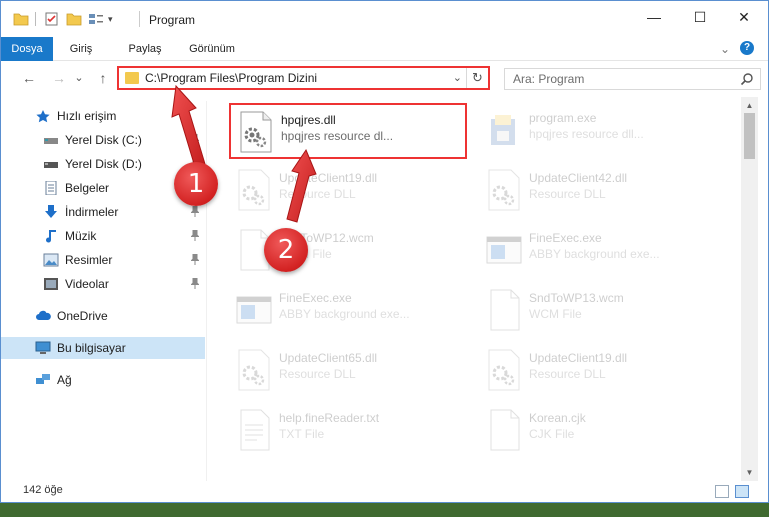 The image size is (769, 517). Describe the element at coordinates (82, 316) in the screenshot. I see `sidebar-item-label: OneDrive` at that location.